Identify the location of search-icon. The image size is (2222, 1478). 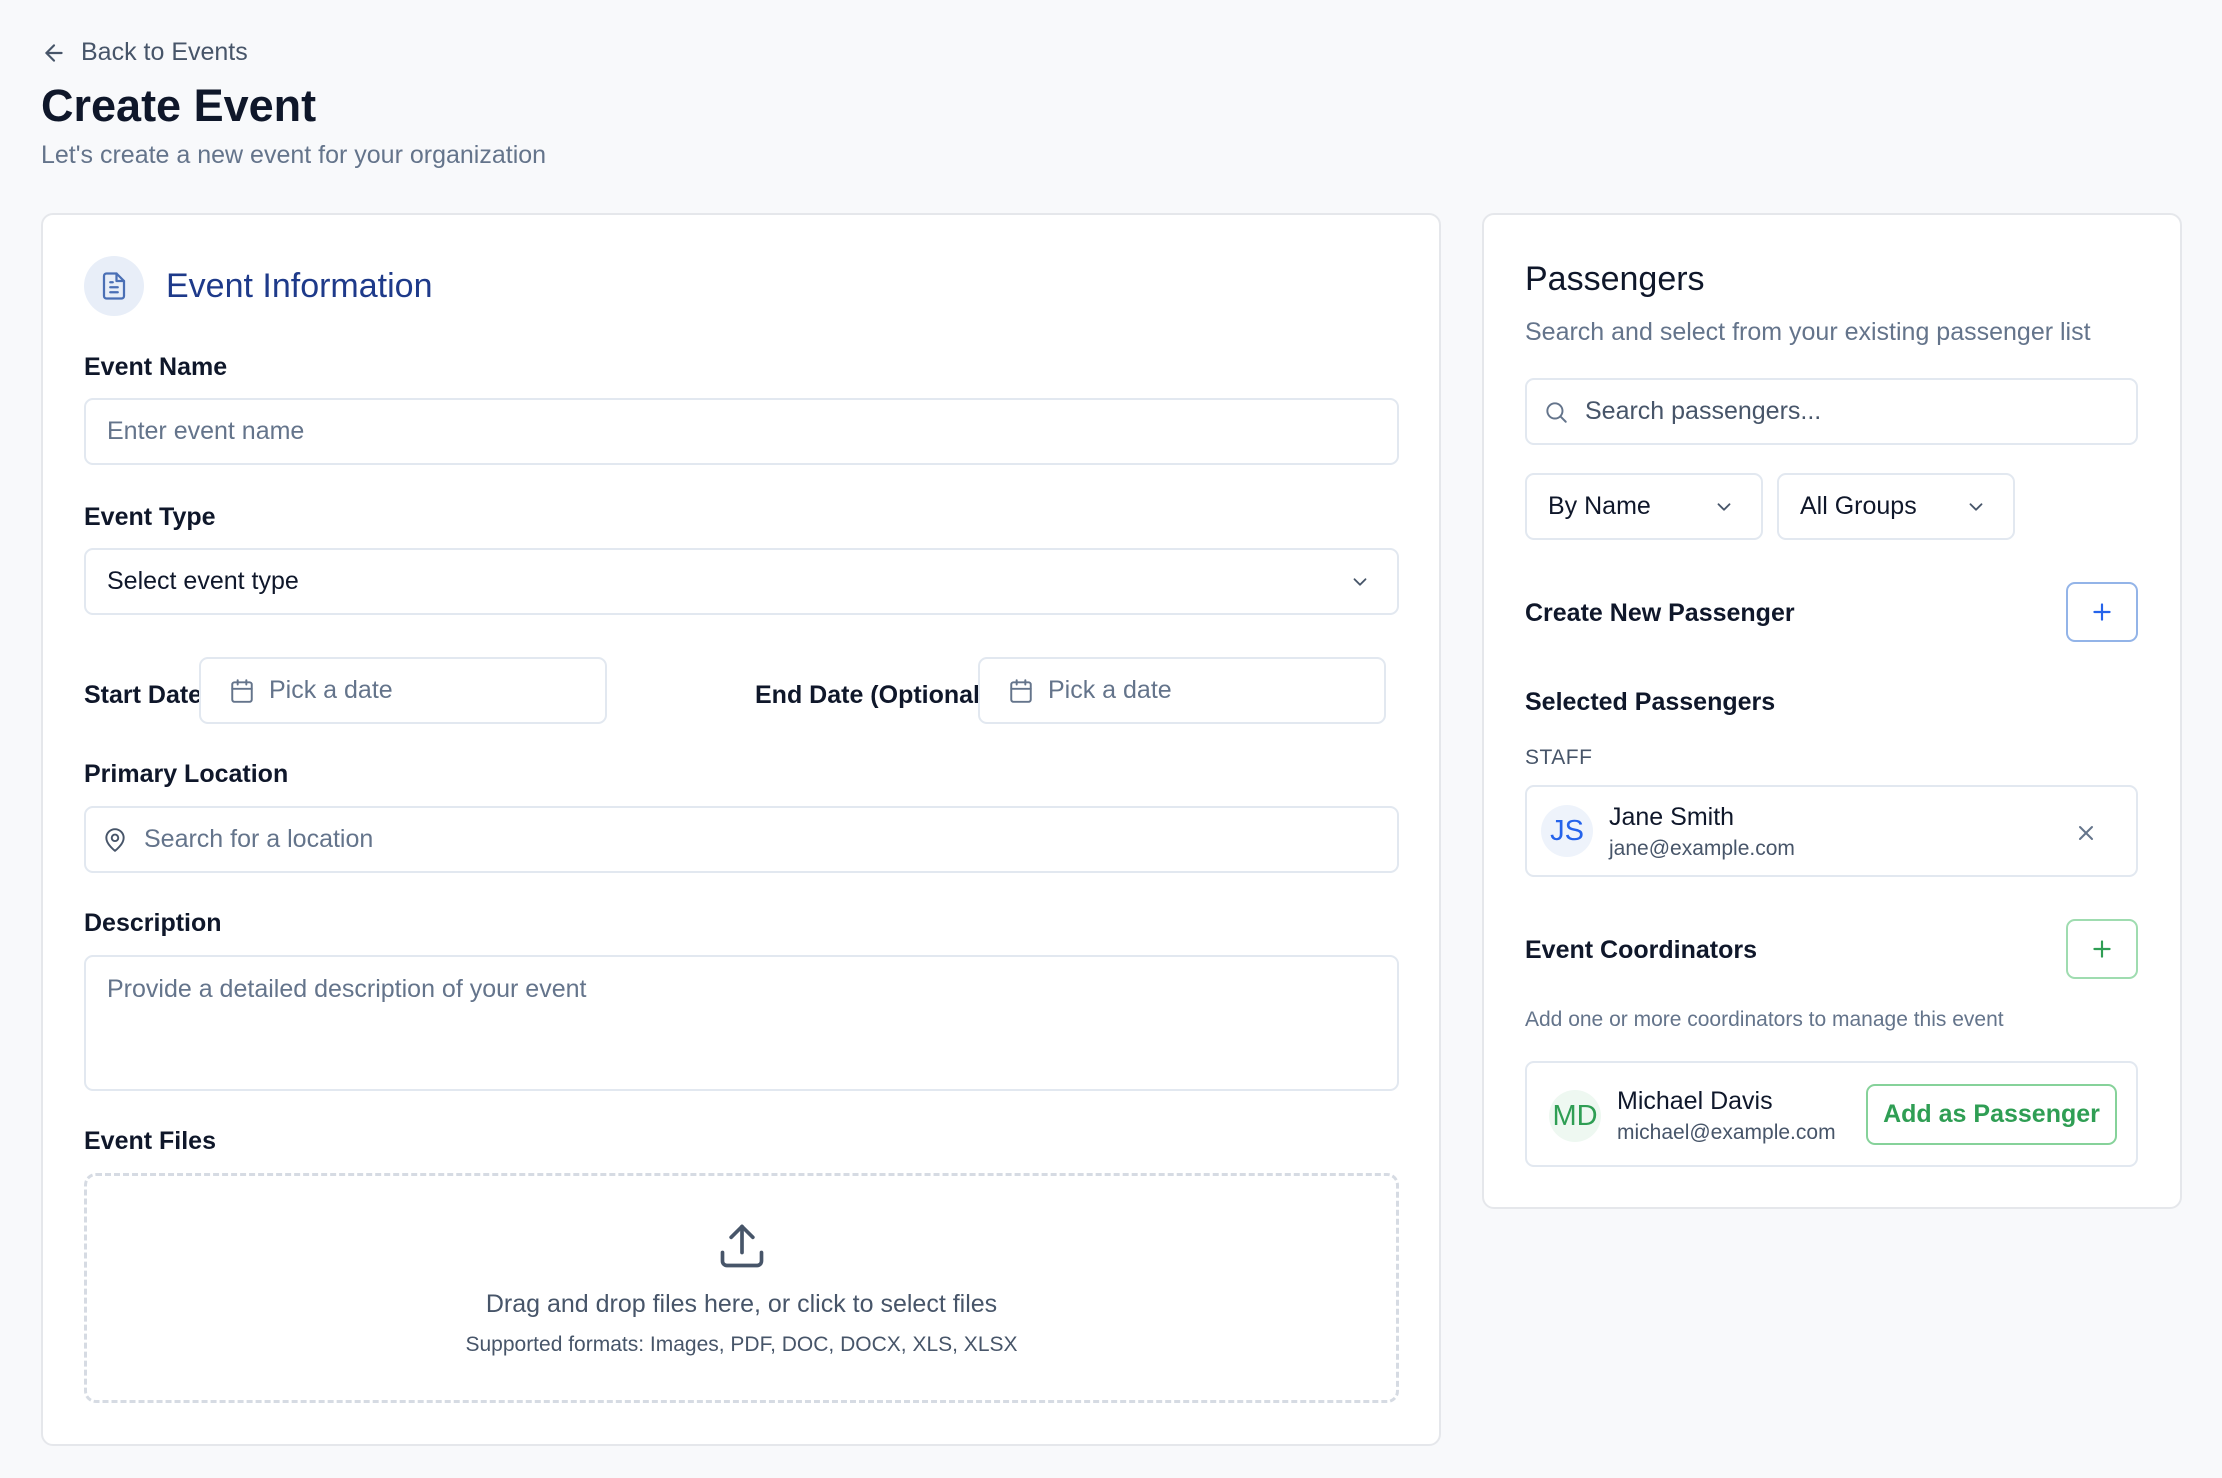
(1556, 412).